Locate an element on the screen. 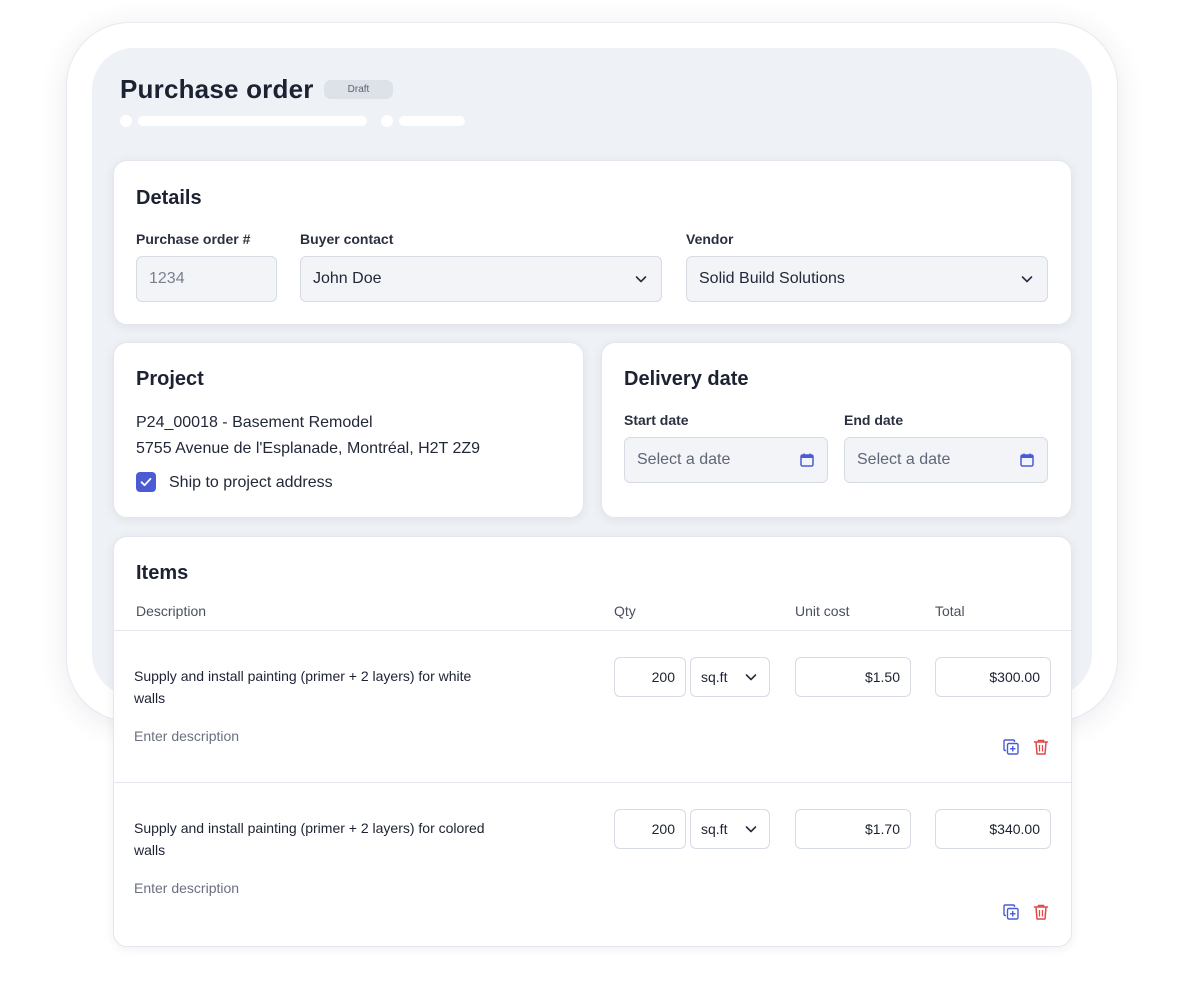 The image size is (1184, 994). total-field: $340.00 is located at coordinates (993, 829).